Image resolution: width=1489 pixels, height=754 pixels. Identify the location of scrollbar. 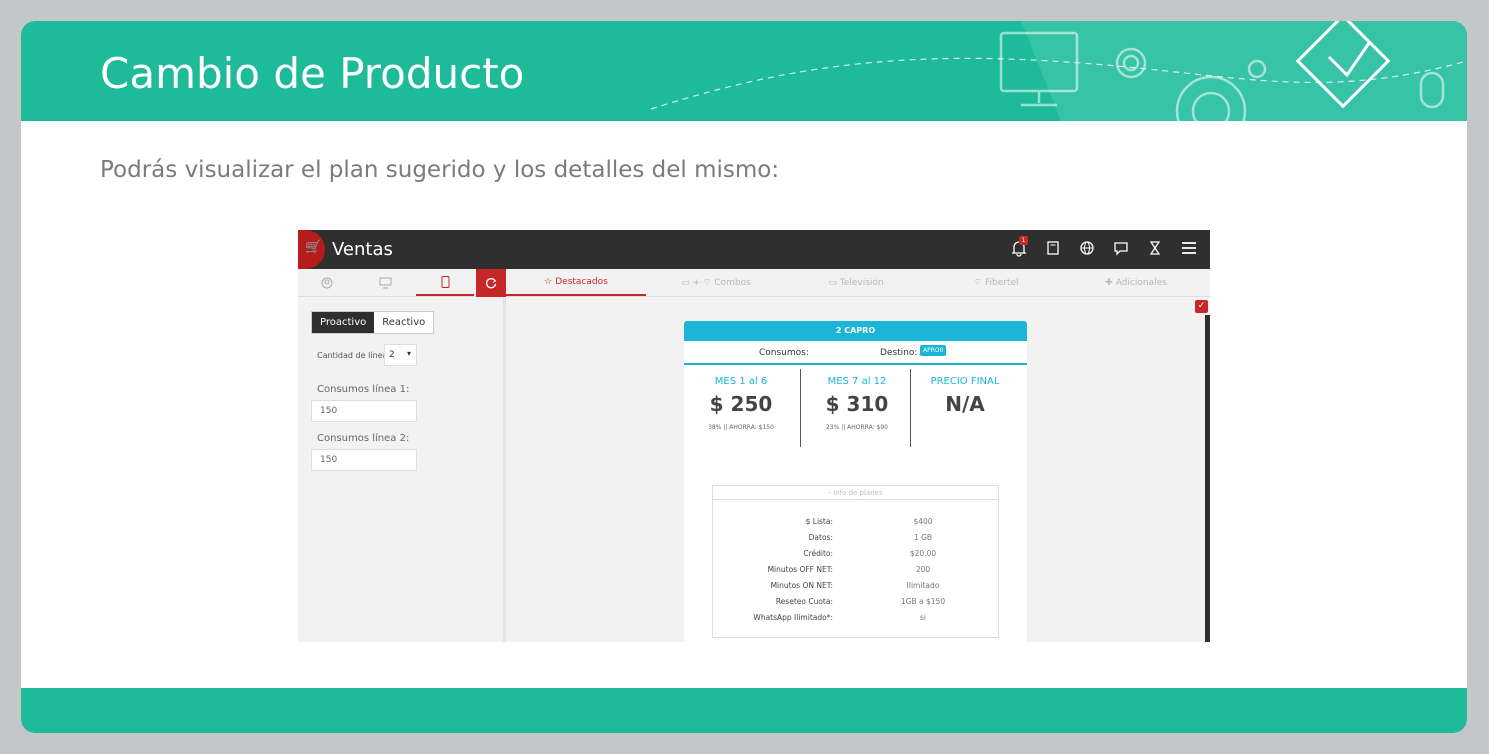
(1207, 478).